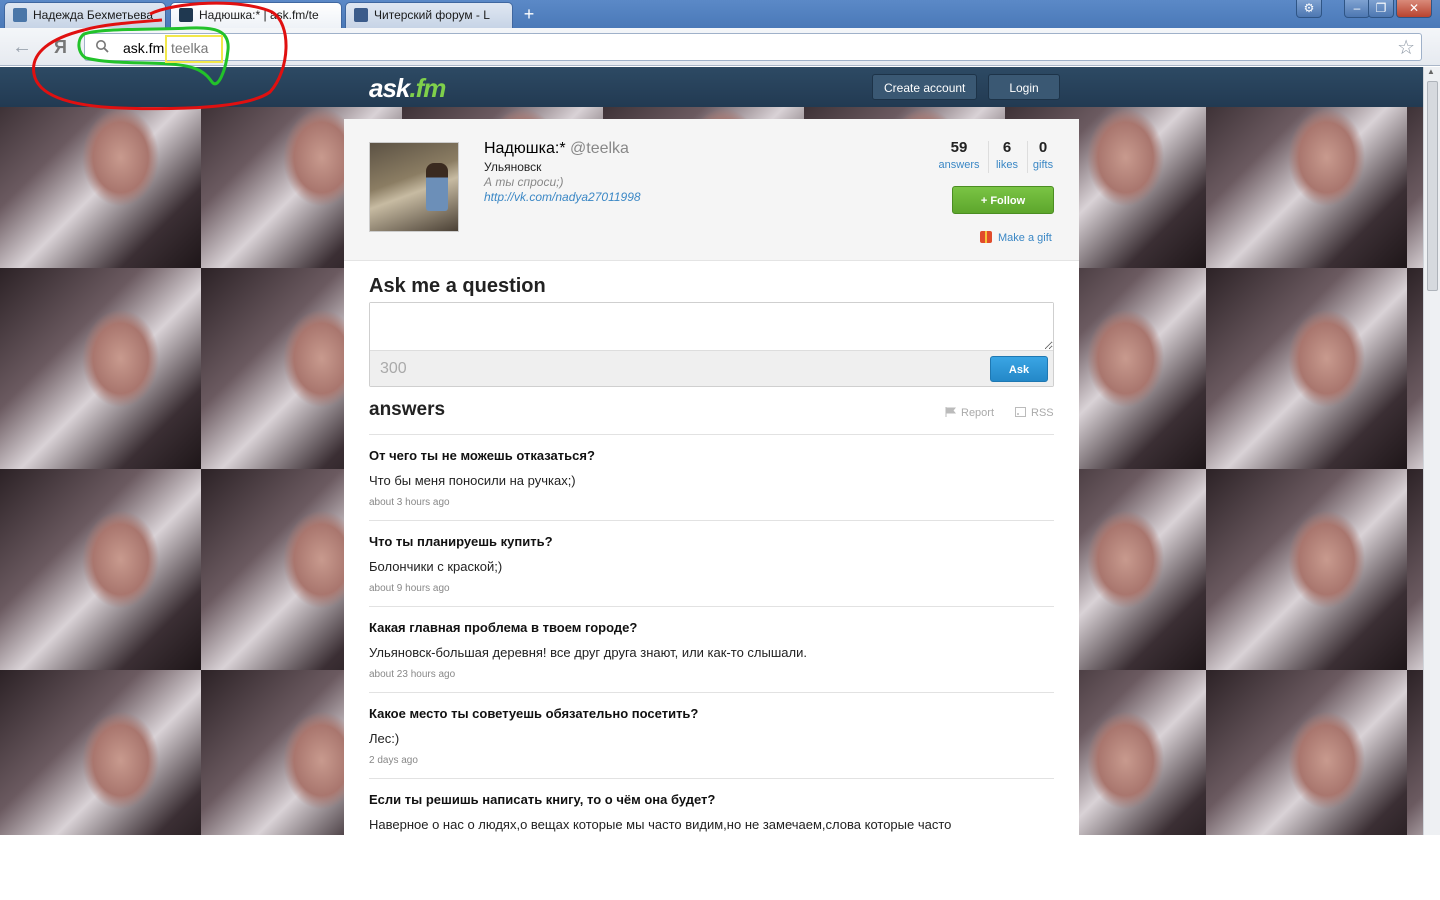 Image resolution: width=1440 pixels, height=900 pixels. I want to click on askfm-header: ask.fm Create account Login, so click(711, 87).